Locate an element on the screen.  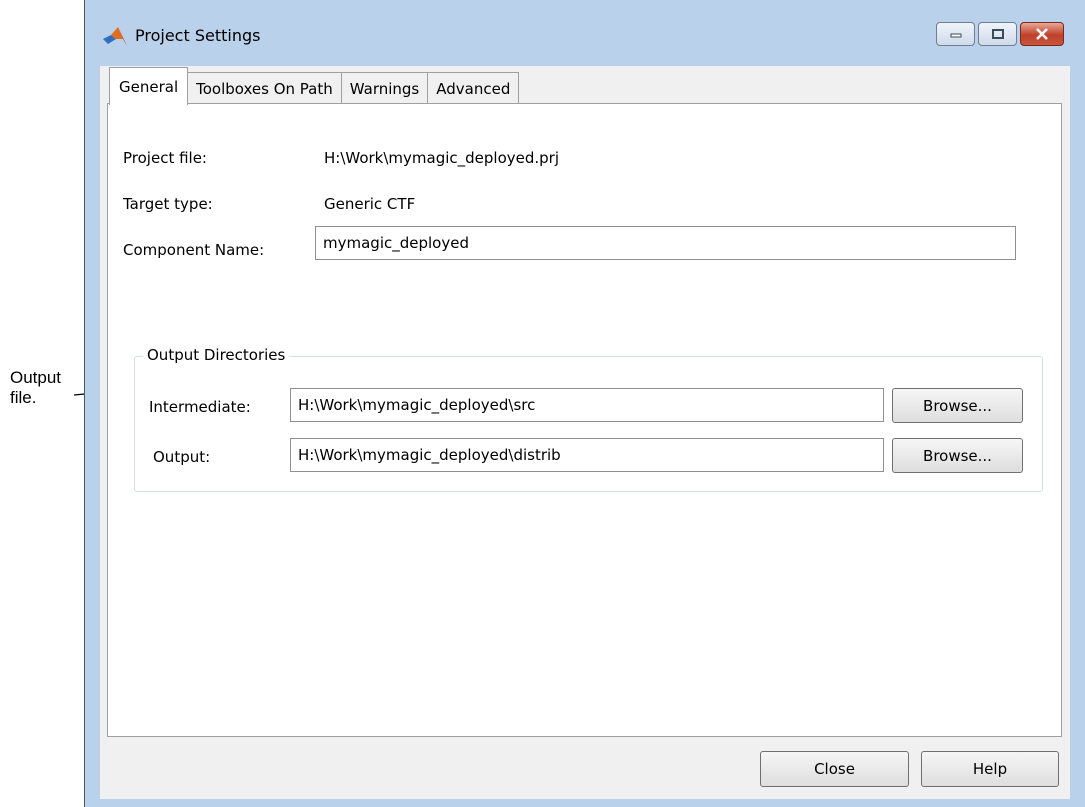
maximize-icon is located at coordinates (997, 34).